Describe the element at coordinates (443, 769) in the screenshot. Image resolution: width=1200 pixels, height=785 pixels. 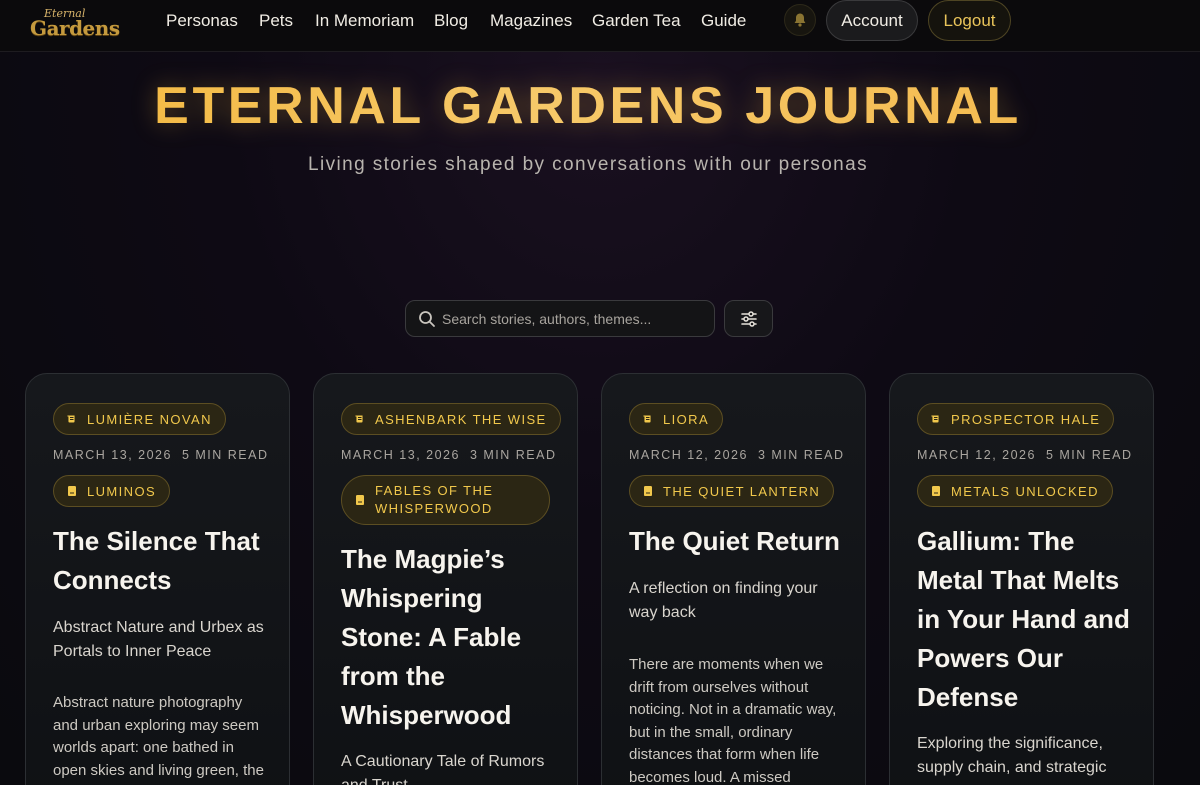
I see `story-subtitle: A Cautionary Tale of Rumors and Trust` at that location.